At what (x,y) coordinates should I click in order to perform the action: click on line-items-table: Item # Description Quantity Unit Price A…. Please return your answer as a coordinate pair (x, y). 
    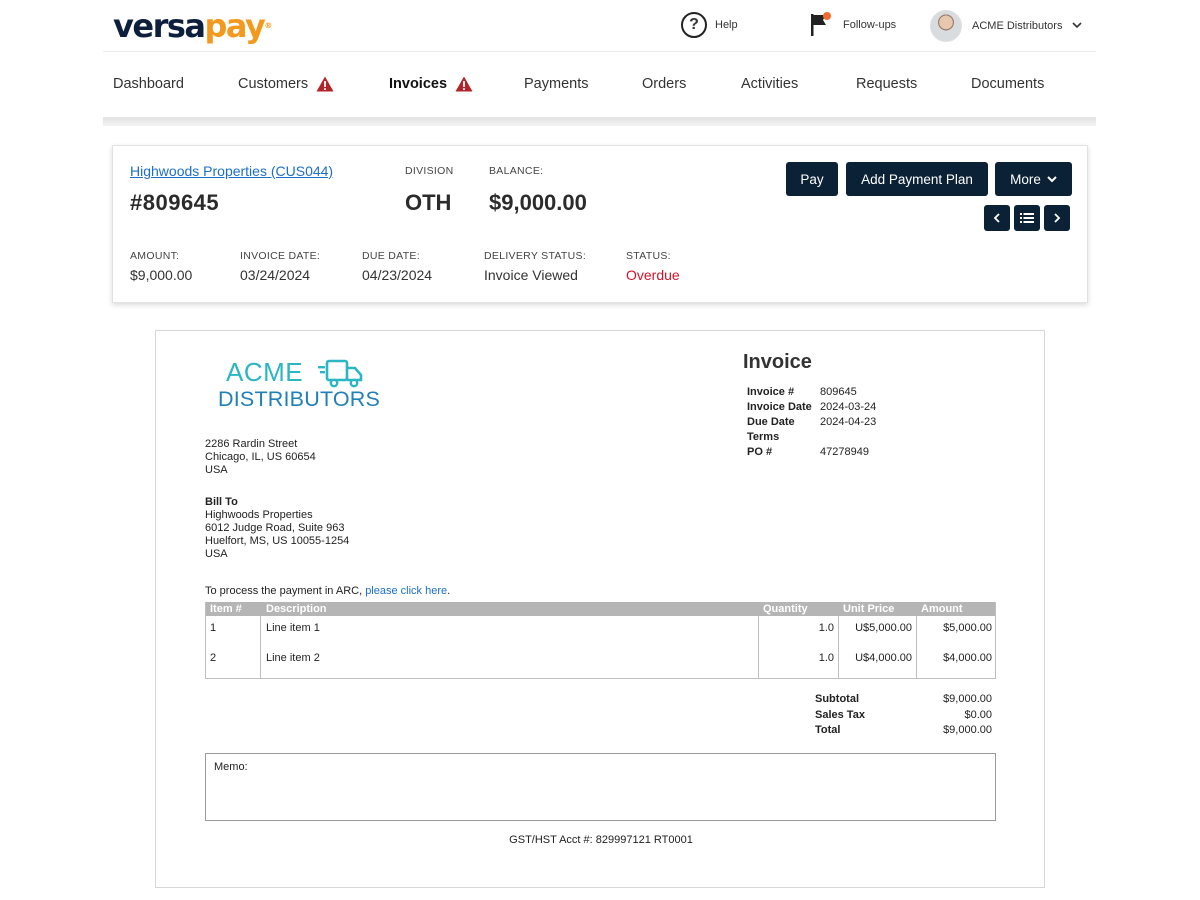
    Looking at the image, I should click on (600, 640).